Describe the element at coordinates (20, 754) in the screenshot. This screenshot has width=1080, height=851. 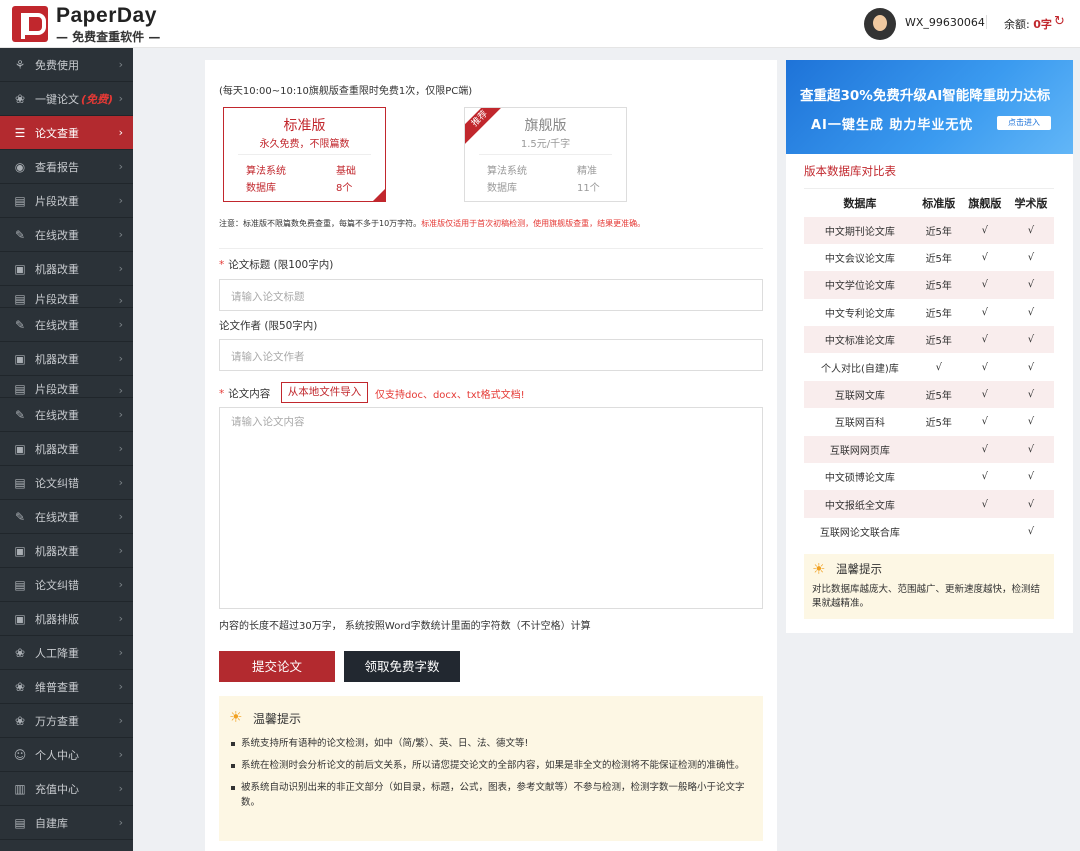
I see `user-icon: ☺` at that location.